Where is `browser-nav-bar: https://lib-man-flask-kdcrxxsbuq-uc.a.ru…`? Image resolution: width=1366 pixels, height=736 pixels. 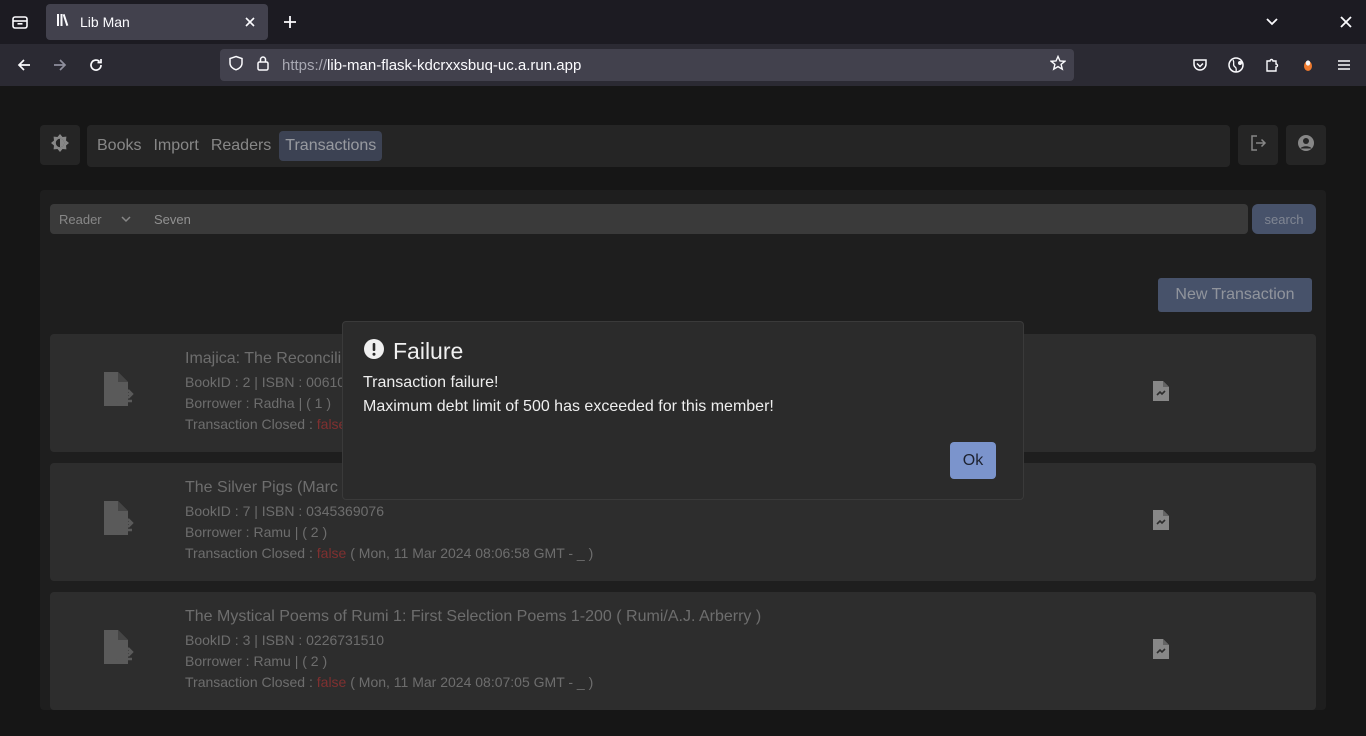 browser-nav-bar: https://lib-man-flask-kdcrxxsbuq-uc.a.ru… is located at coordinates (683, 65).